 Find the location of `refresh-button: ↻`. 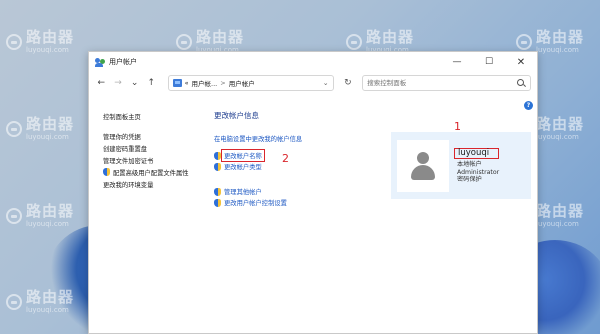

refresh-button: ↻ is located at coordinates (348, 83).